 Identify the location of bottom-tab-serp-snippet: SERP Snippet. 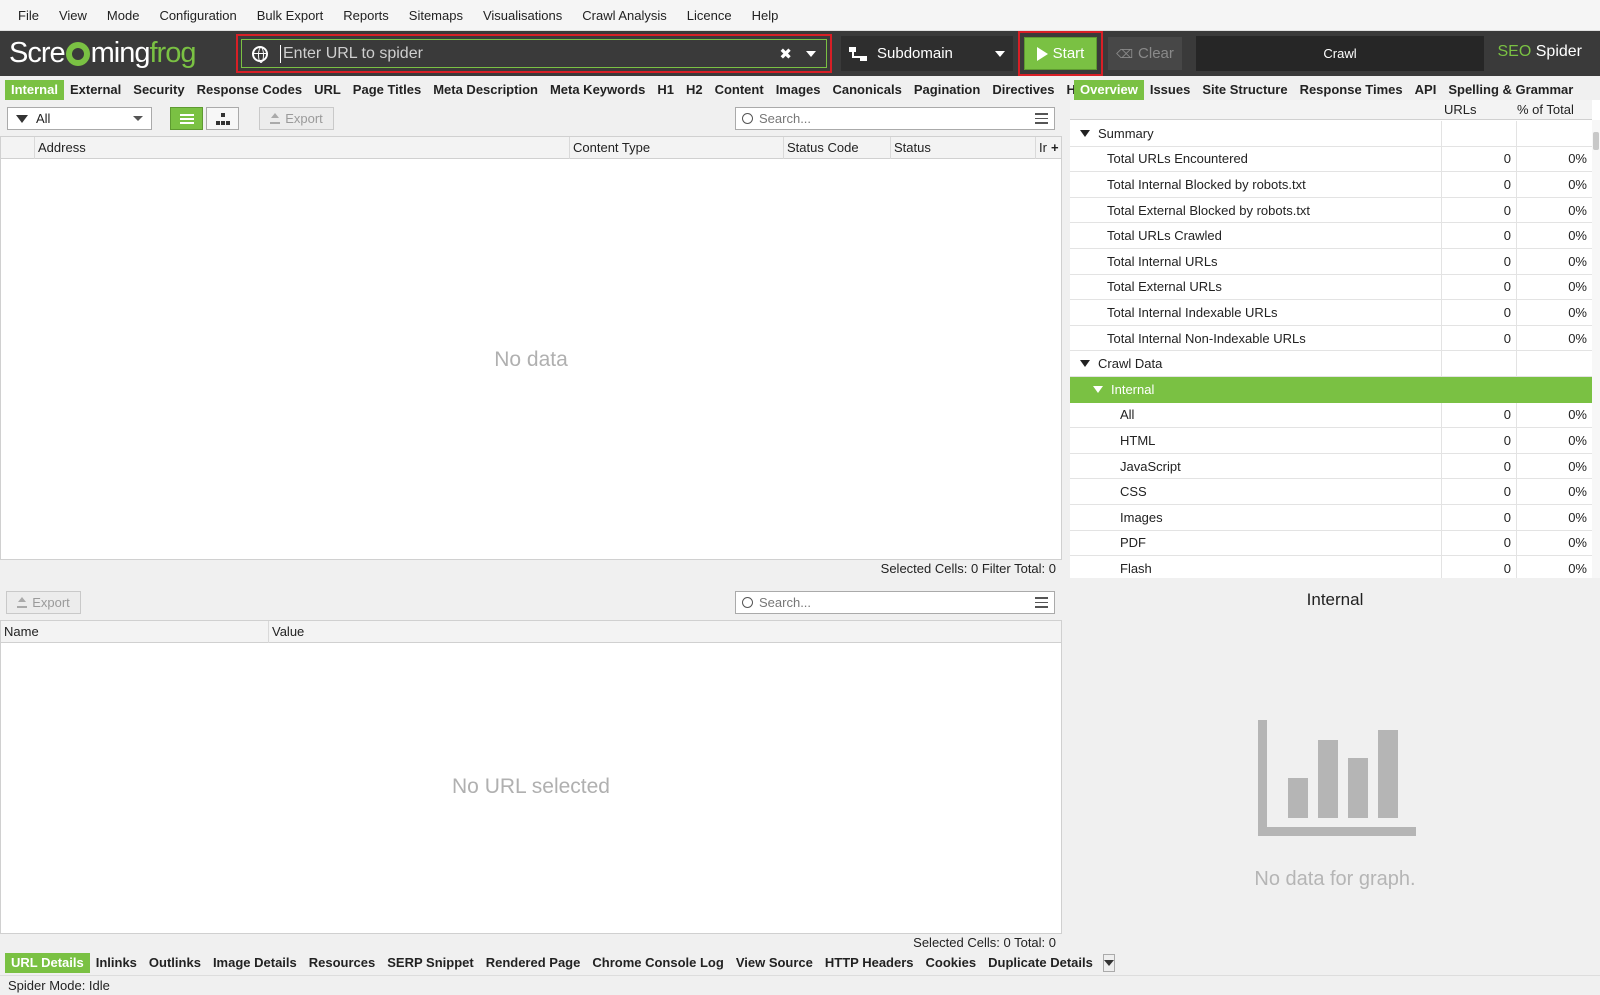
(430, 963).